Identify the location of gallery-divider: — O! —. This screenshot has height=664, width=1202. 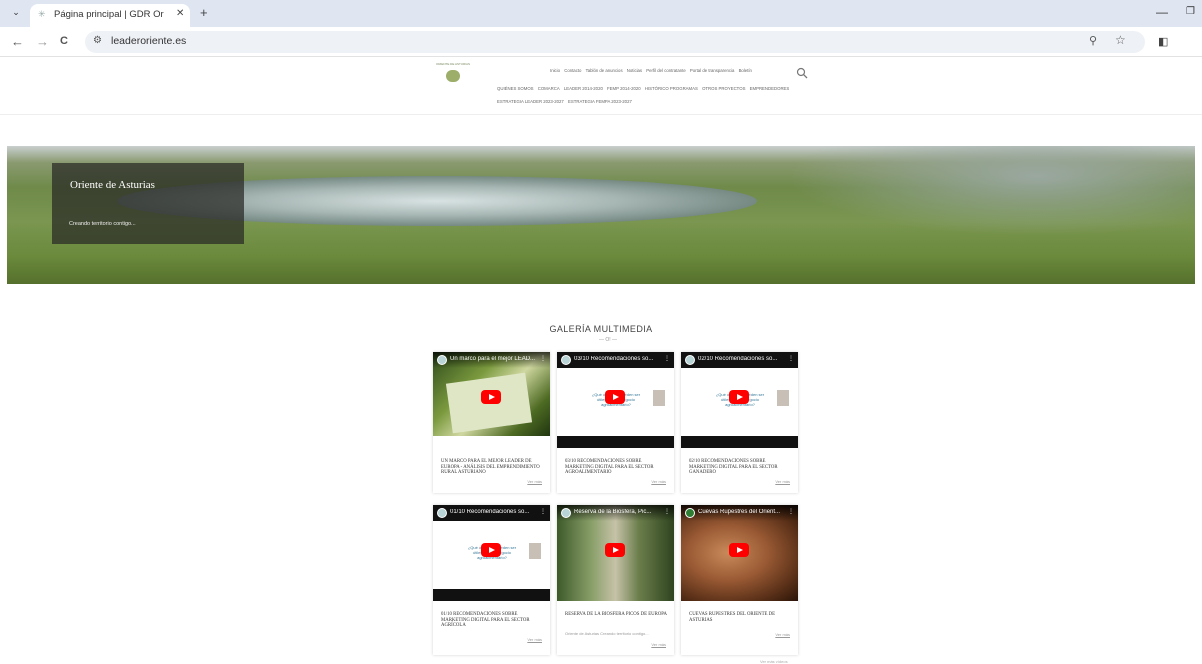
(608, 340).